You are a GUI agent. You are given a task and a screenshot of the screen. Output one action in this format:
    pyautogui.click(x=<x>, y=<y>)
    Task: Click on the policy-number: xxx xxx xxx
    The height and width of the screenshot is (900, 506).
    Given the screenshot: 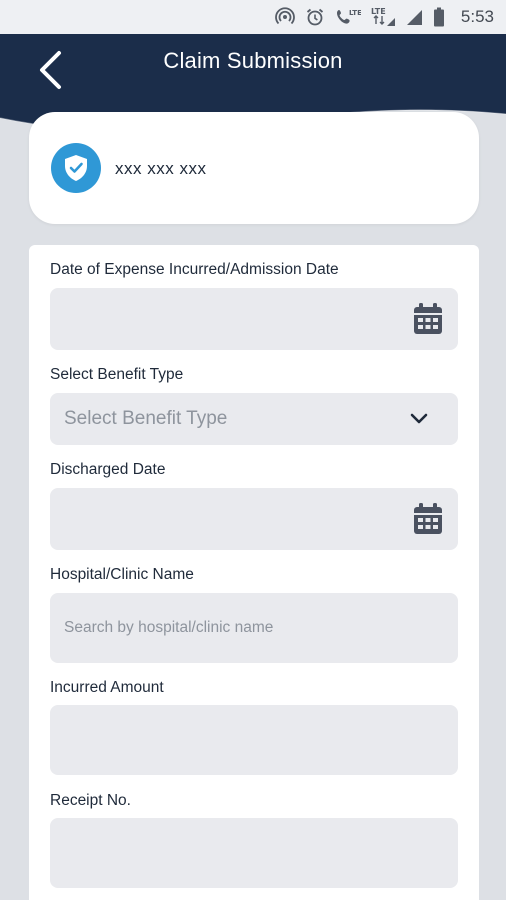 What is the action you would take?
    pyautogui.click(x=161, y=168)
    